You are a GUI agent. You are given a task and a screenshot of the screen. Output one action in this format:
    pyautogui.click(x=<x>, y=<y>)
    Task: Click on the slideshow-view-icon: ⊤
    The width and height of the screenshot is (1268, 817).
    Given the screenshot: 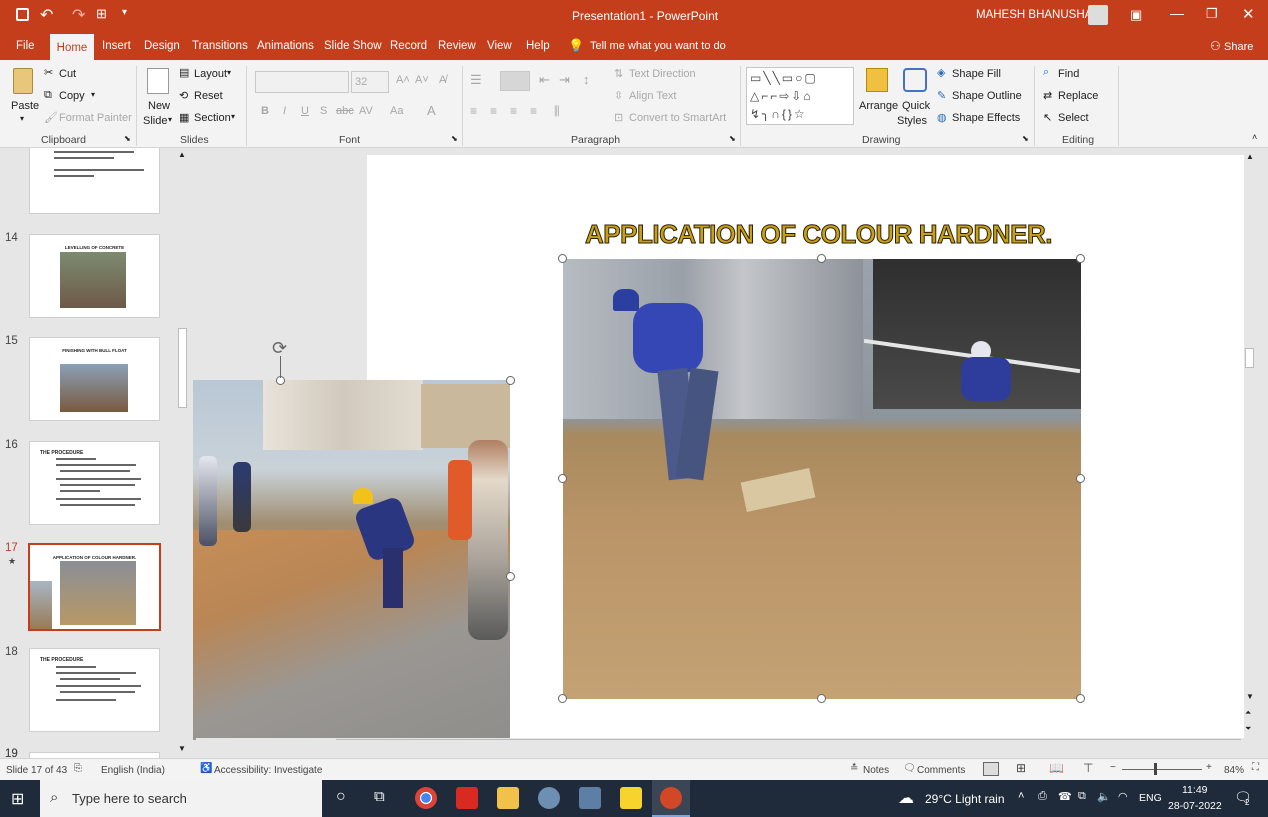 What is the action you would take?
    pyautogui.click(x=1088, y=768)
    